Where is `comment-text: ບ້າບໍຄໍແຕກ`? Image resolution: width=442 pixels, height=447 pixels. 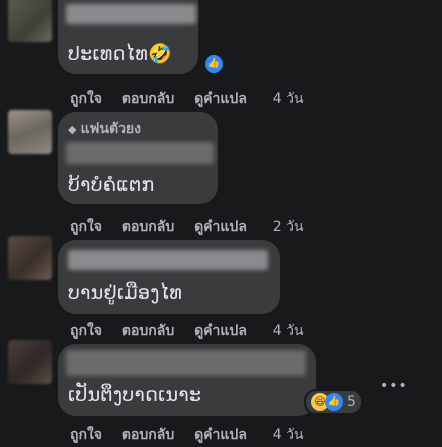
comment-text: ບ້າບໍຄໍແຕກ is located at coordinates (111, 185).